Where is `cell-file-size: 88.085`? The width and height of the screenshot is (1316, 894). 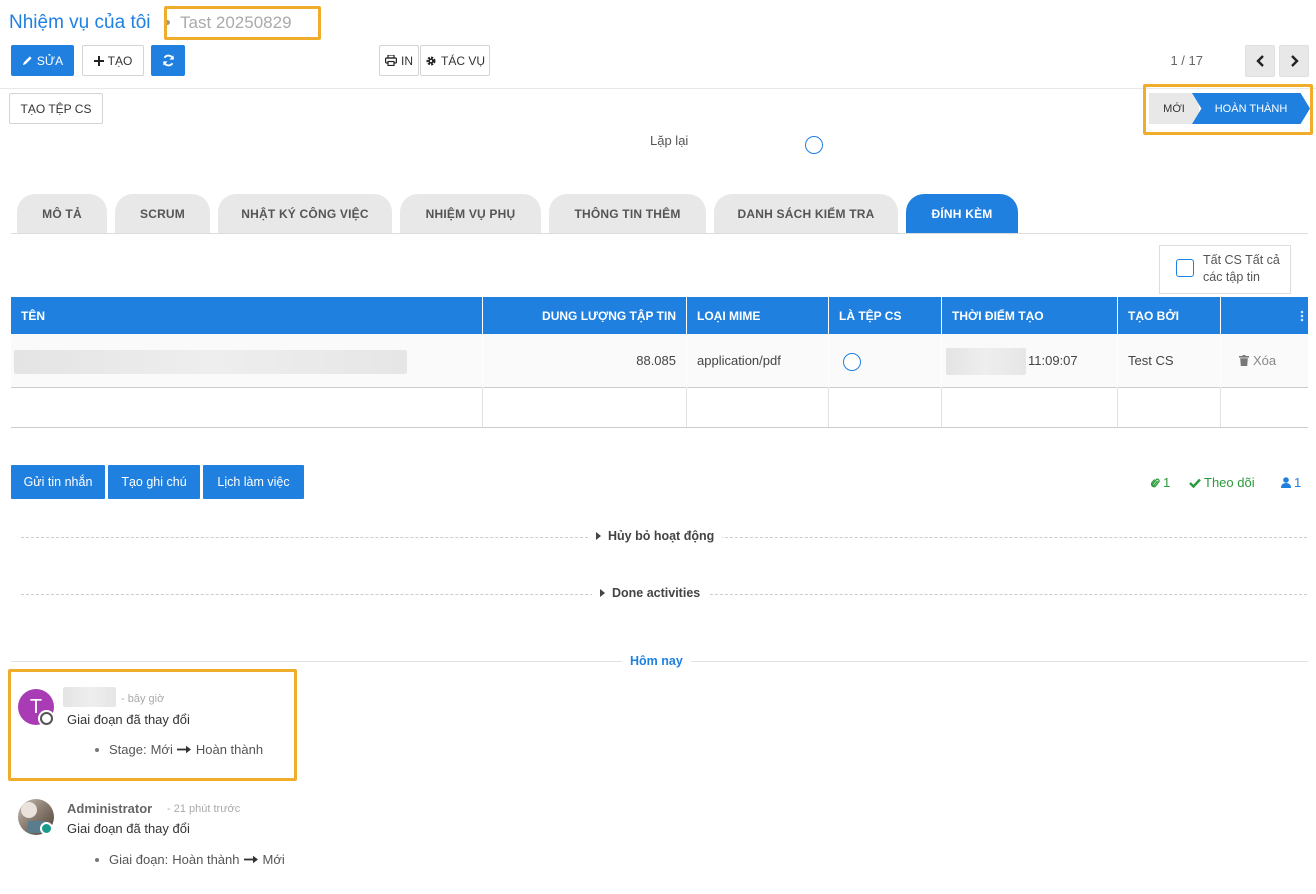 cell-file-size: 88.085 is located at coordinates (584, 361).